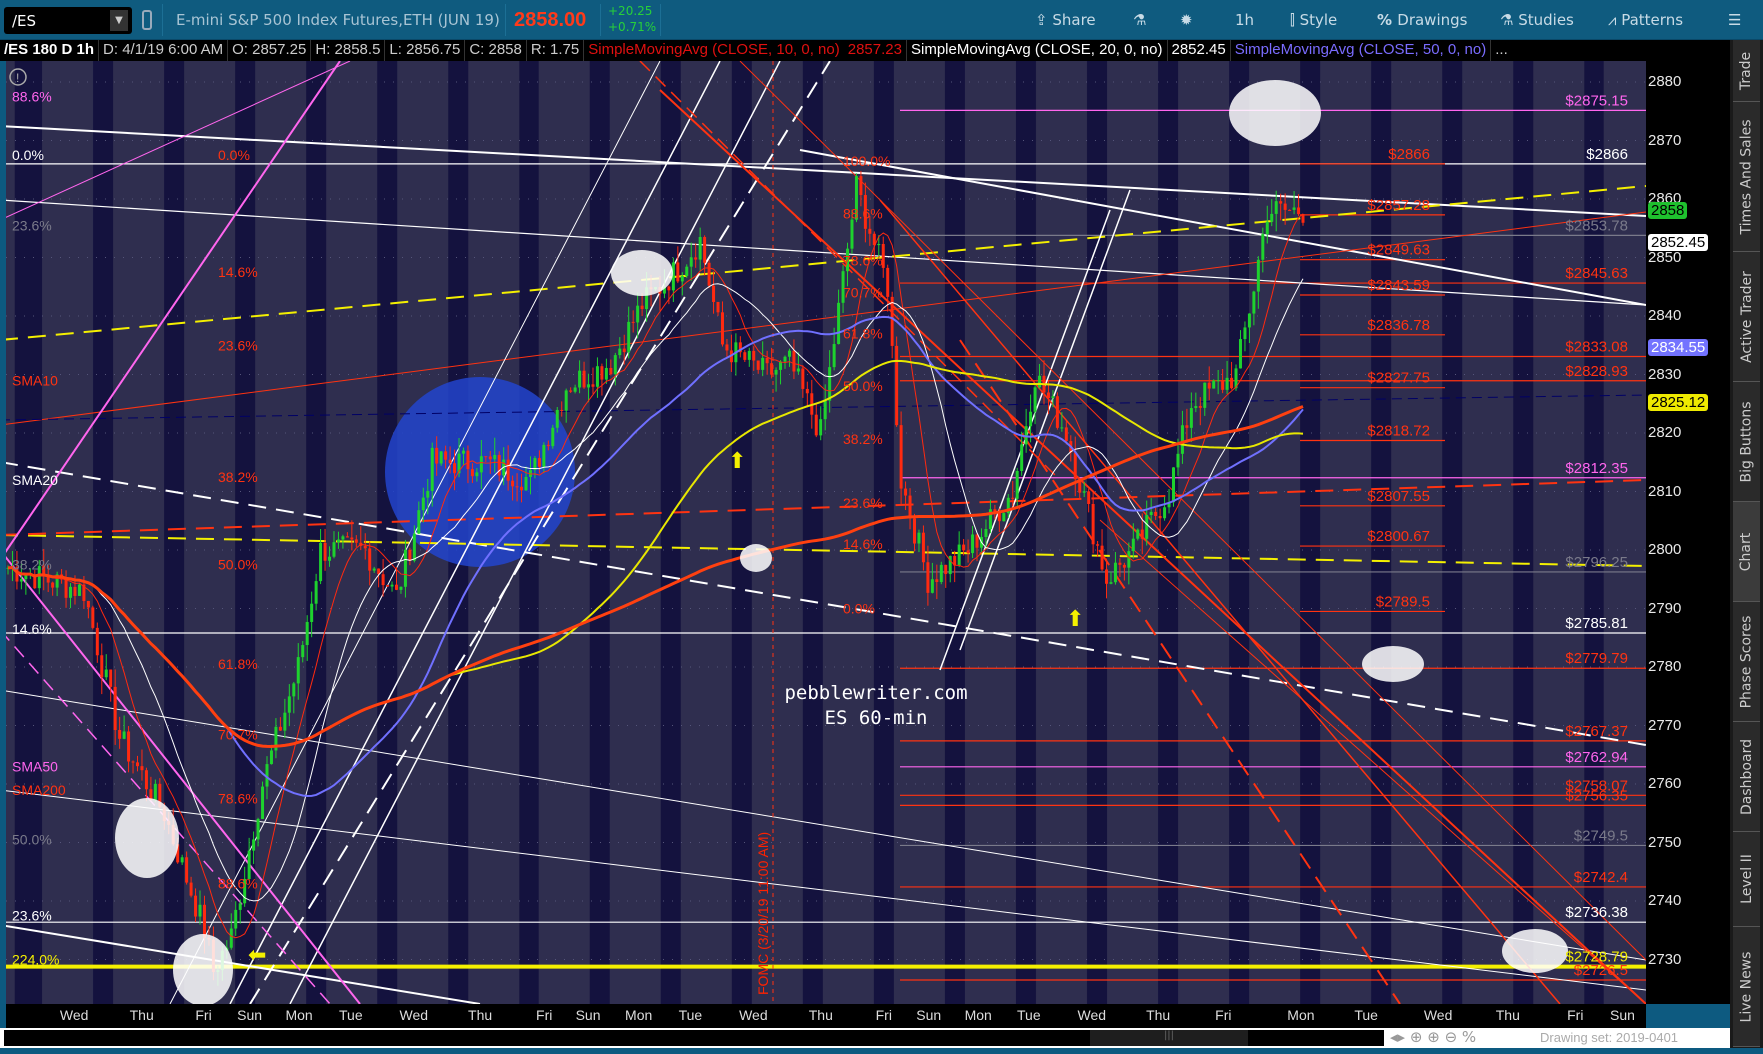 The width and height of the screenshot is (1763, 1054). I want to click on sidebar-tab-label: Chart, so click(1746, 551).